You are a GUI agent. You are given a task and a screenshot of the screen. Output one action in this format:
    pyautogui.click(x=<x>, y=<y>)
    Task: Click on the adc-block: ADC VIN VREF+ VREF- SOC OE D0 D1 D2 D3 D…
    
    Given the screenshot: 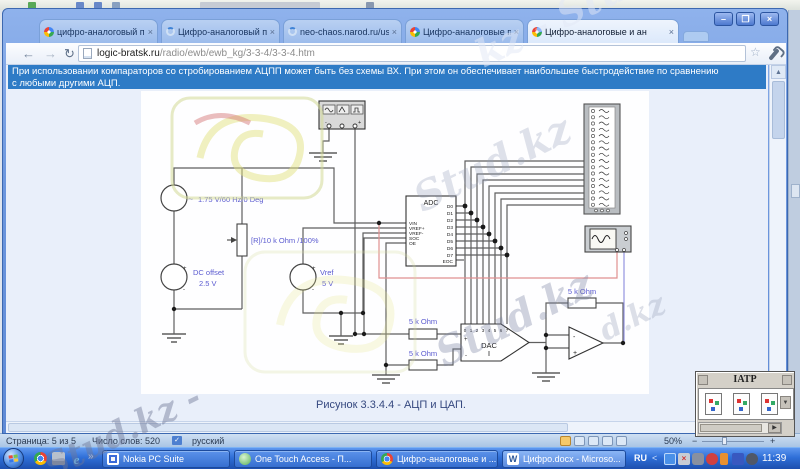 What is the action you would take?
    pyautogui.click(x=431, y=231)
    